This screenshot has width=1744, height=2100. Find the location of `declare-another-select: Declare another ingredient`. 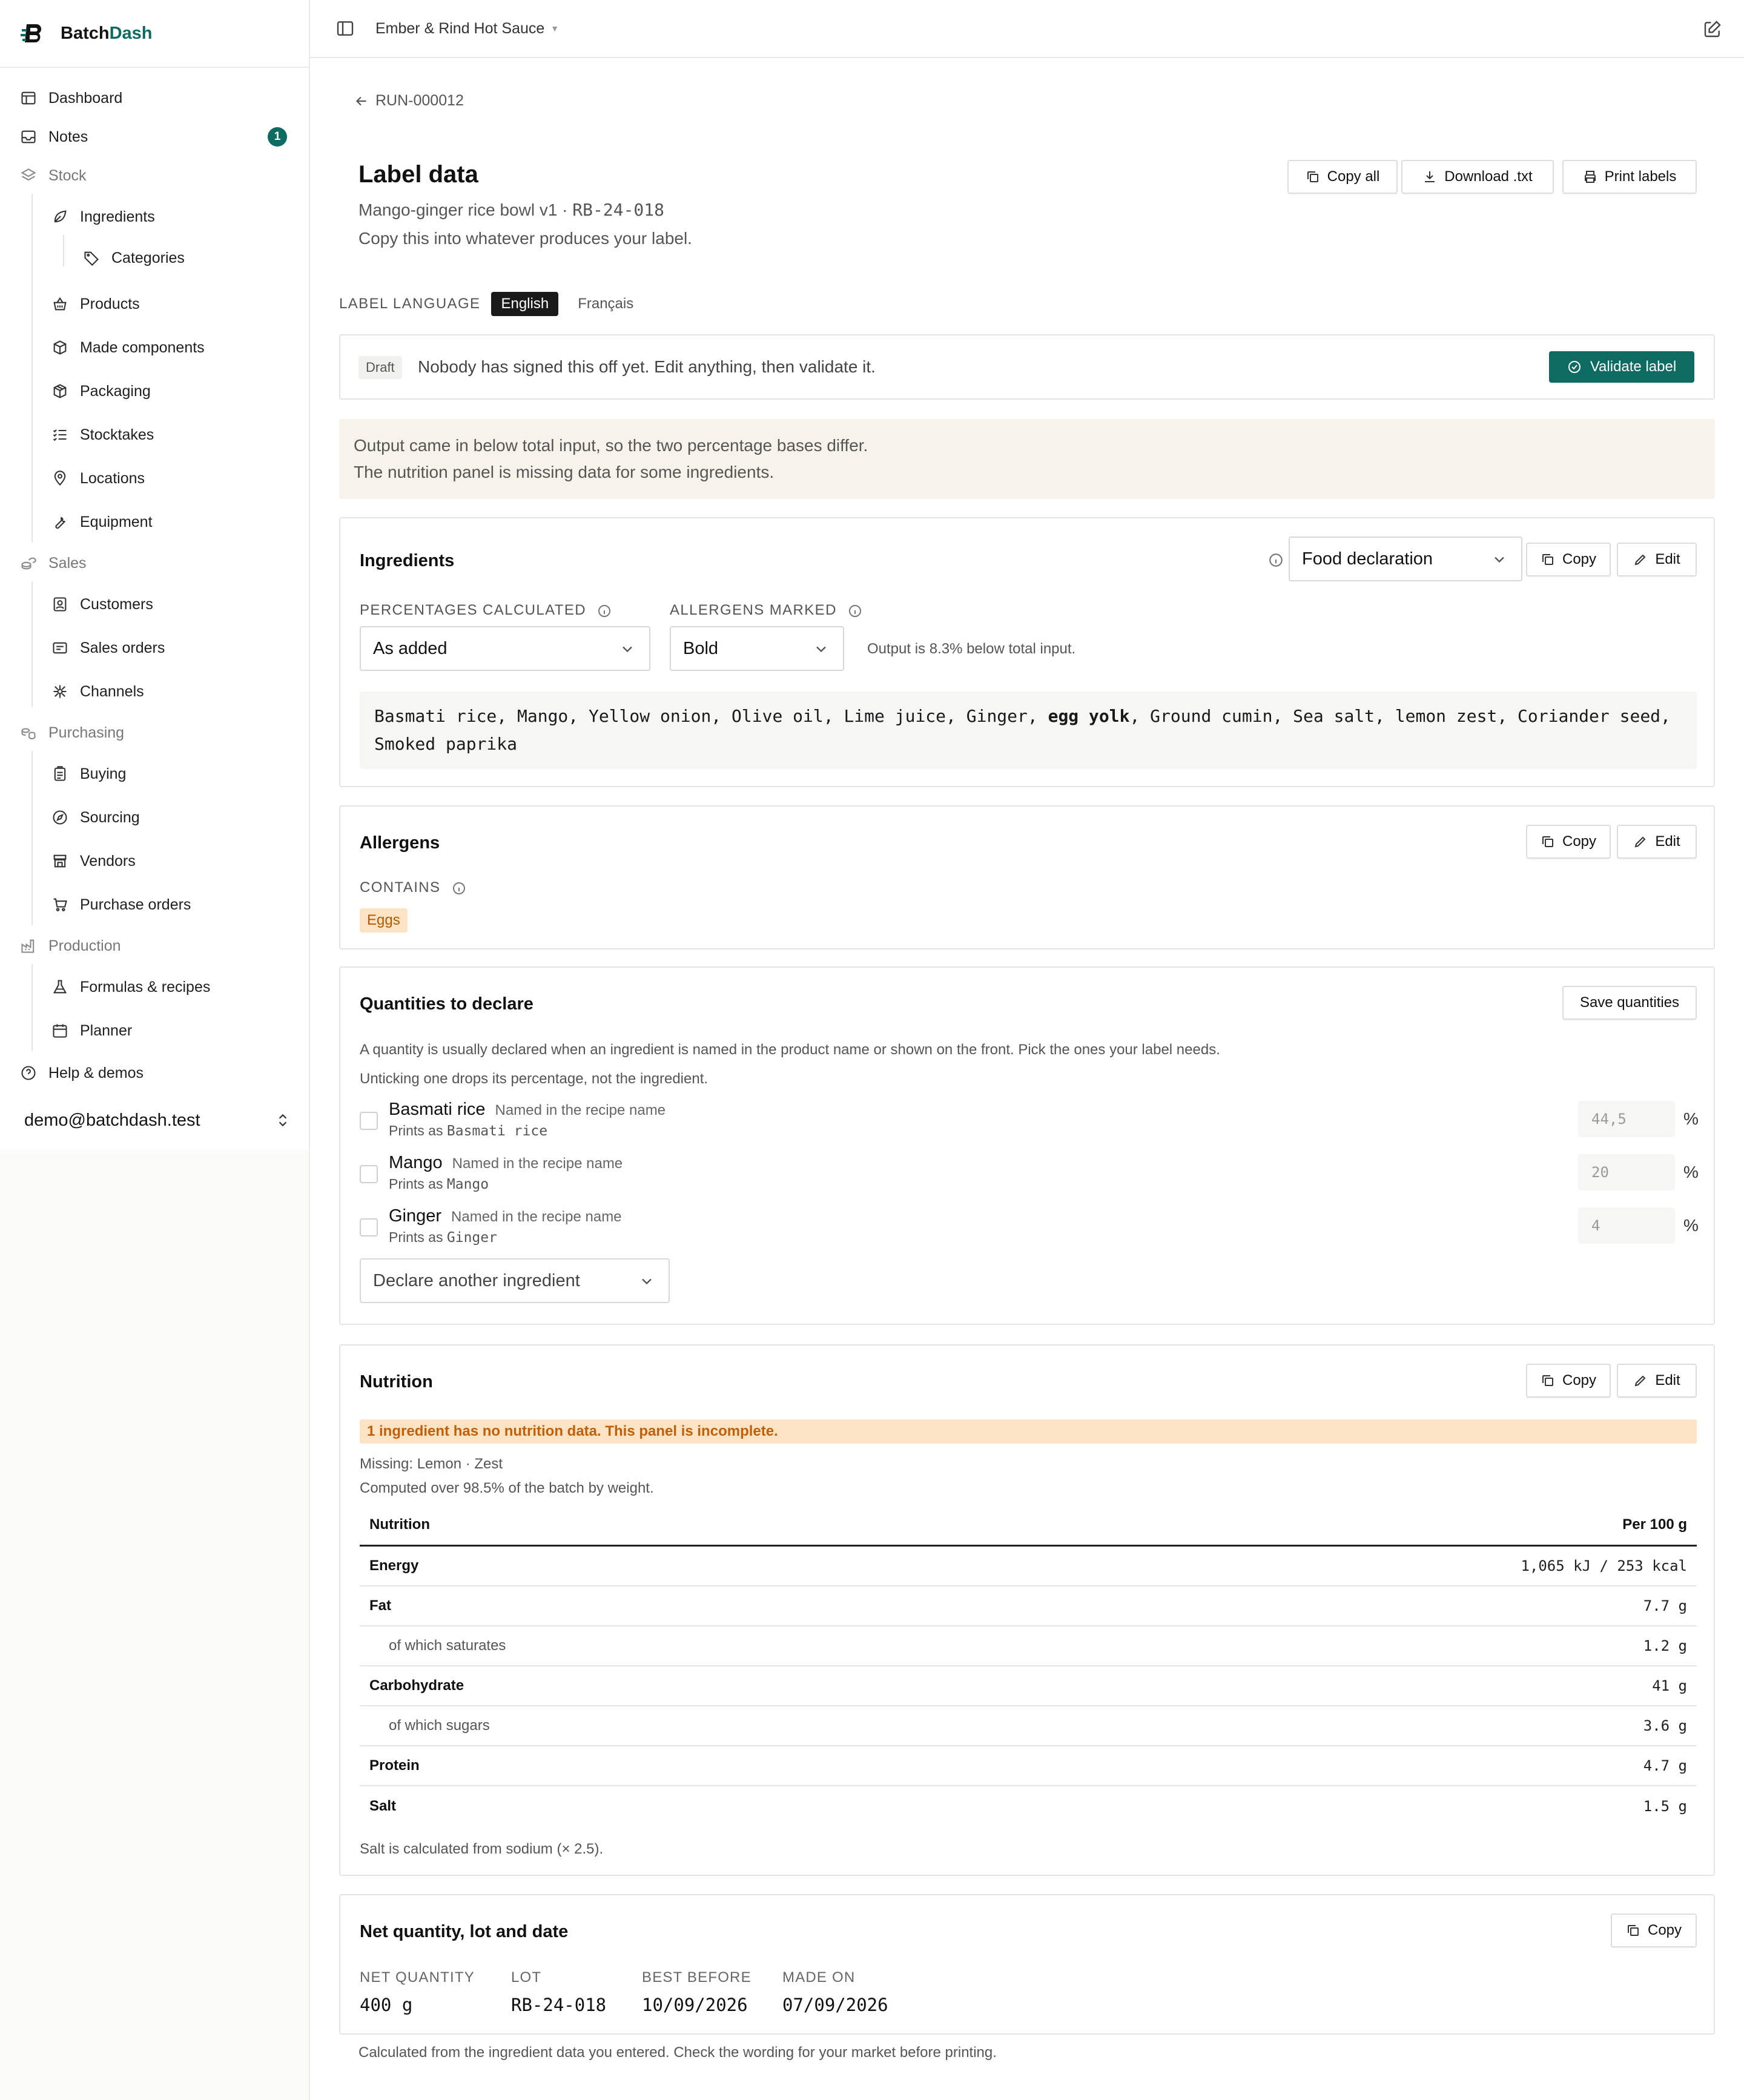

declare-another-select: Declare another ingredient is located at coordinates (515, 1280).